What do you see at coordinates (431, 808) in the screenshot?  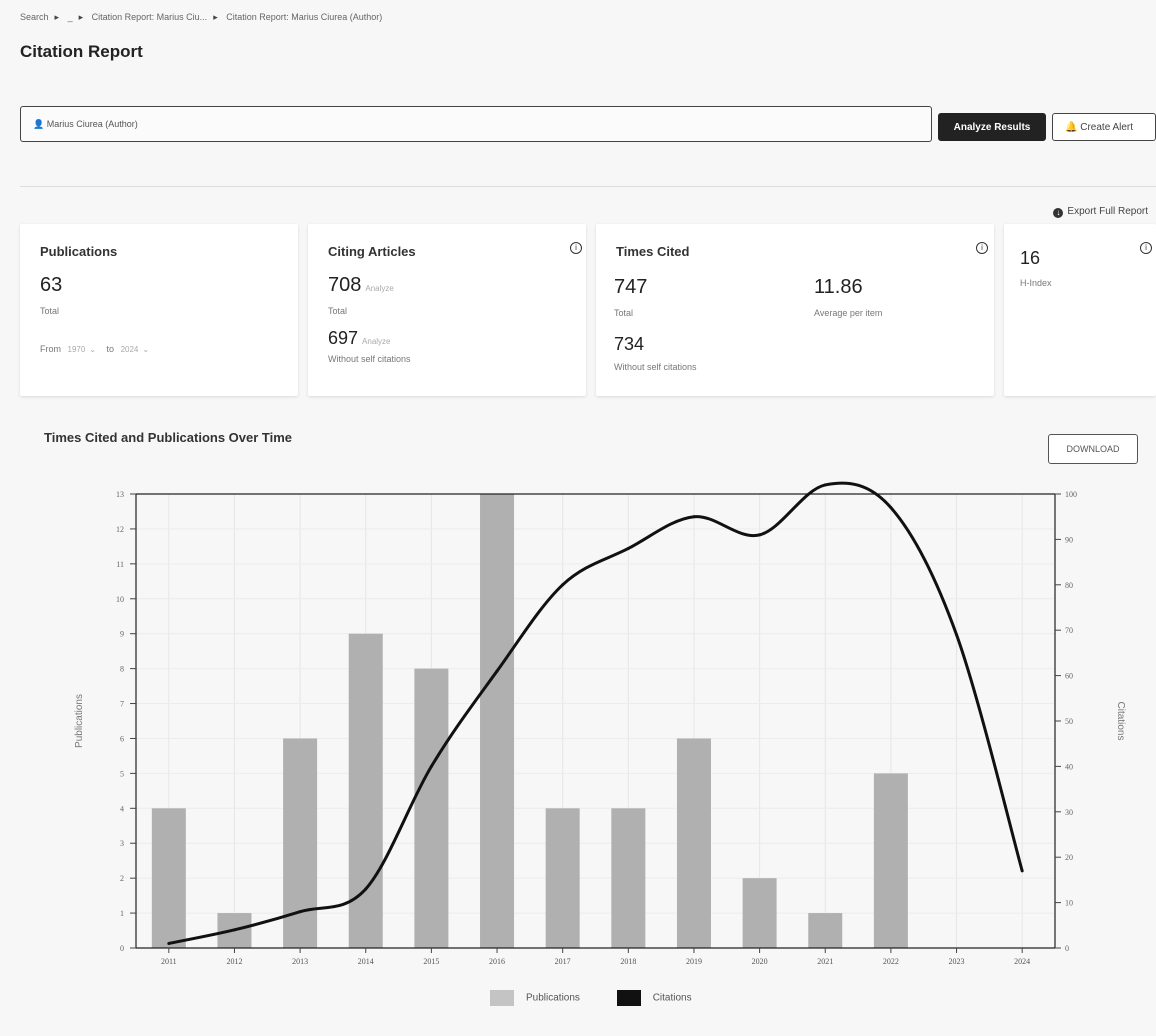 I see `bar-publications-2015` at bounding box center [431, 808].